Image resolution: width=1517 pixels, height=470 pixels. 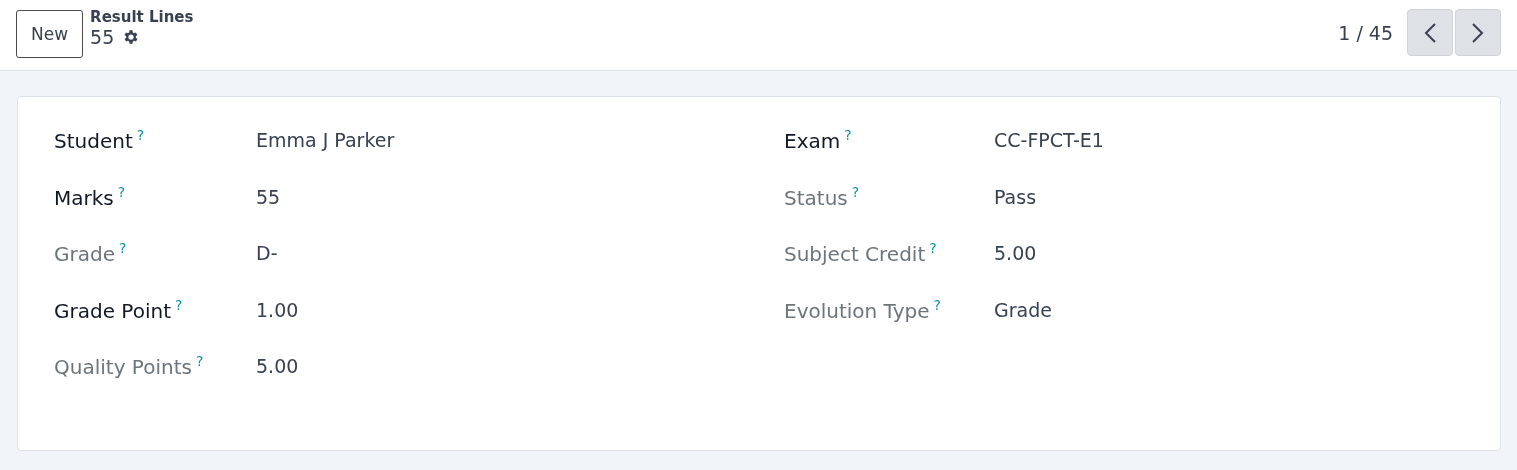 I want to click on field-value: Grade, so click(x=1023, y=309).